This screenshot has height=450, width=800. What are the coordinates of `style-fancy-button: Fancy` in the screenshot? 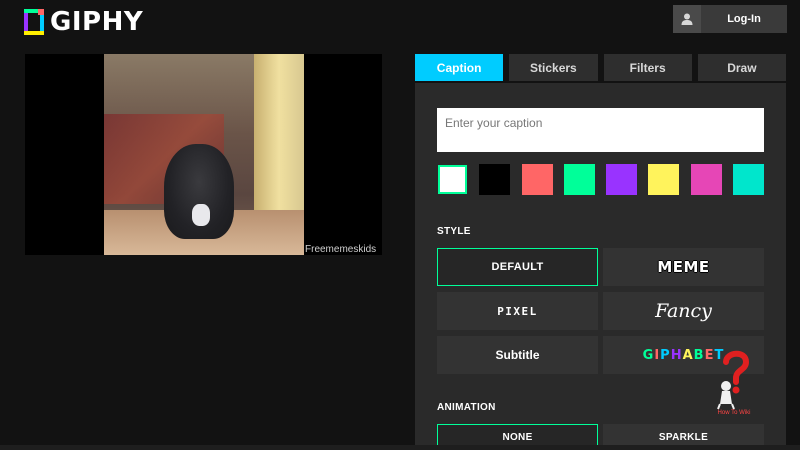 It's located at (683, 311).